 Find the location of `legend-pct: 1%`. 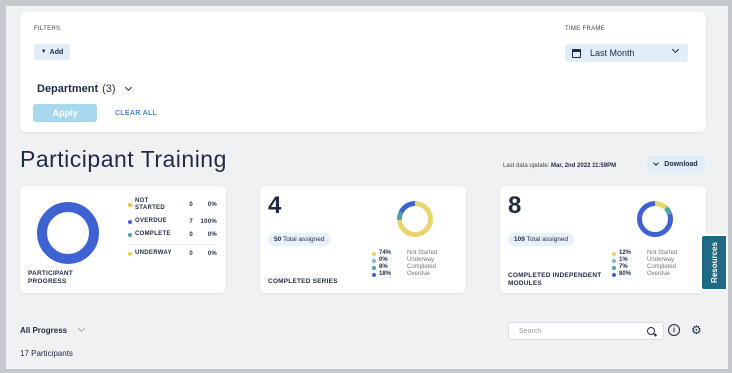

legend-pct: 1% is located at coordinates (623, 260).